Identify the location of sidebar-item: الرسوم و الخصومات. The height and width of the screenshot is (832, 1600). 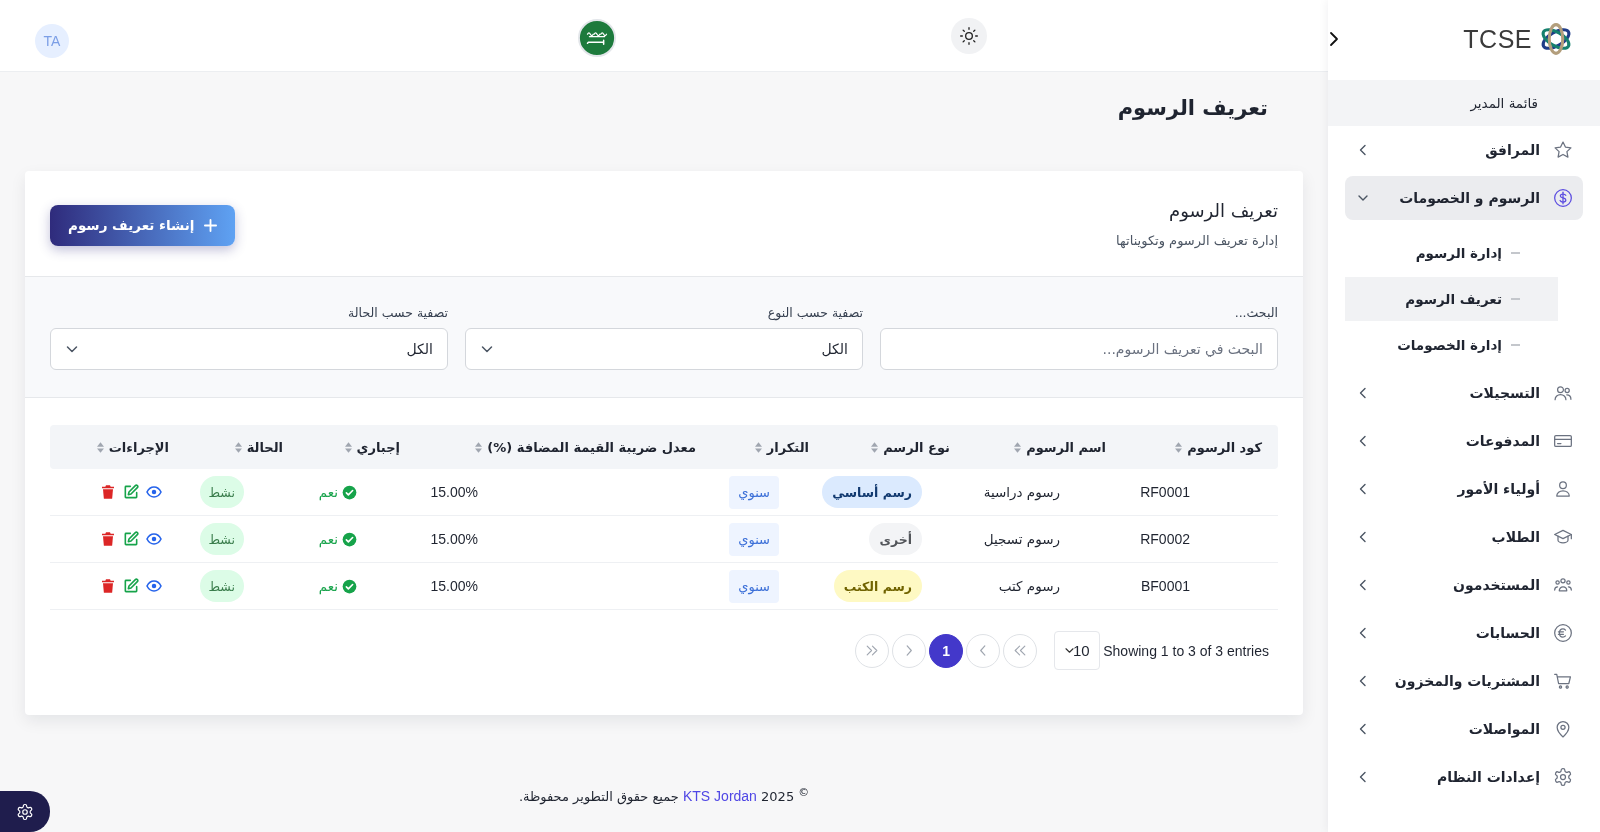
(1464, 198).